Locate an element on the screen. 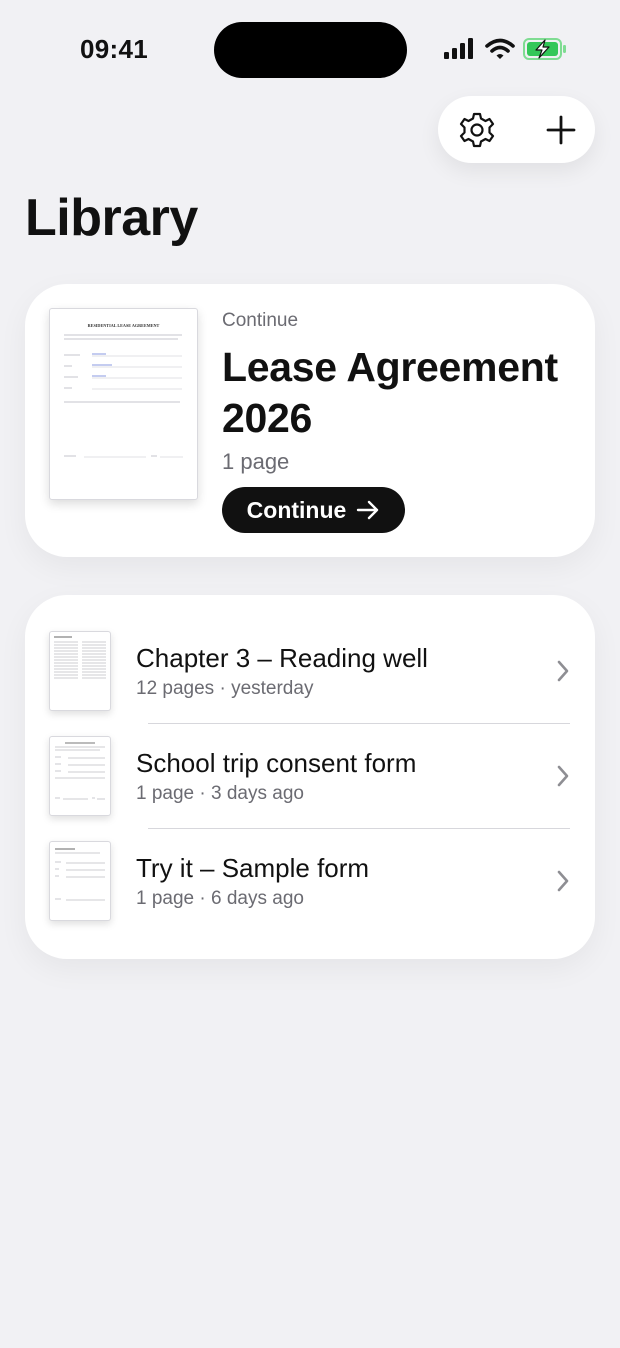 The height and width of the screenshot is (1348, 620). settings-button is located at coordinates (477, 129).